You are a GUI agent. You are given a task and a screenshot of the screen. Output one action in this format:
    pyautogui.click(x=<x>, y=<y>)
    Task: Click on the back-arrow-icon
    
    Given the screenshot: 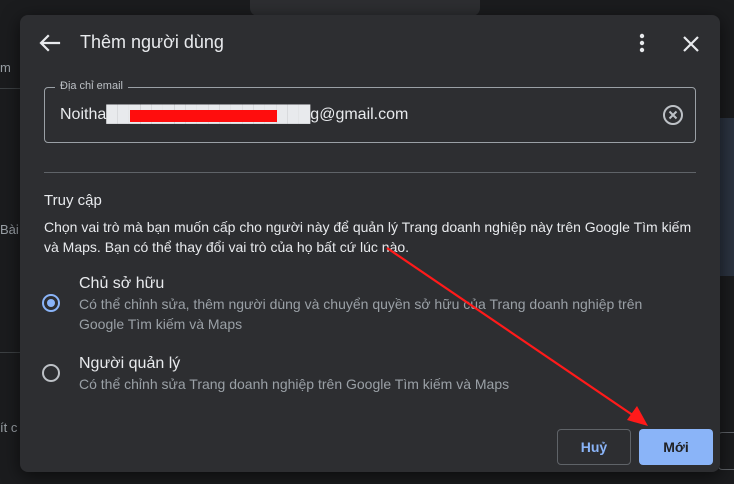 What is the action you would take?
    pyautogui.click(x=50, y=43)
    